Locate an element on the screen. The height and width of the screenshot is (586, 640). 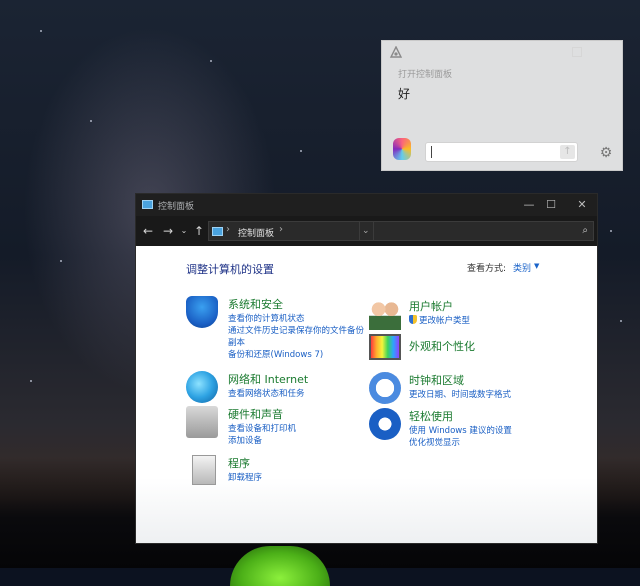
category-link: 添加设备 is located at coordinates (245, 440).